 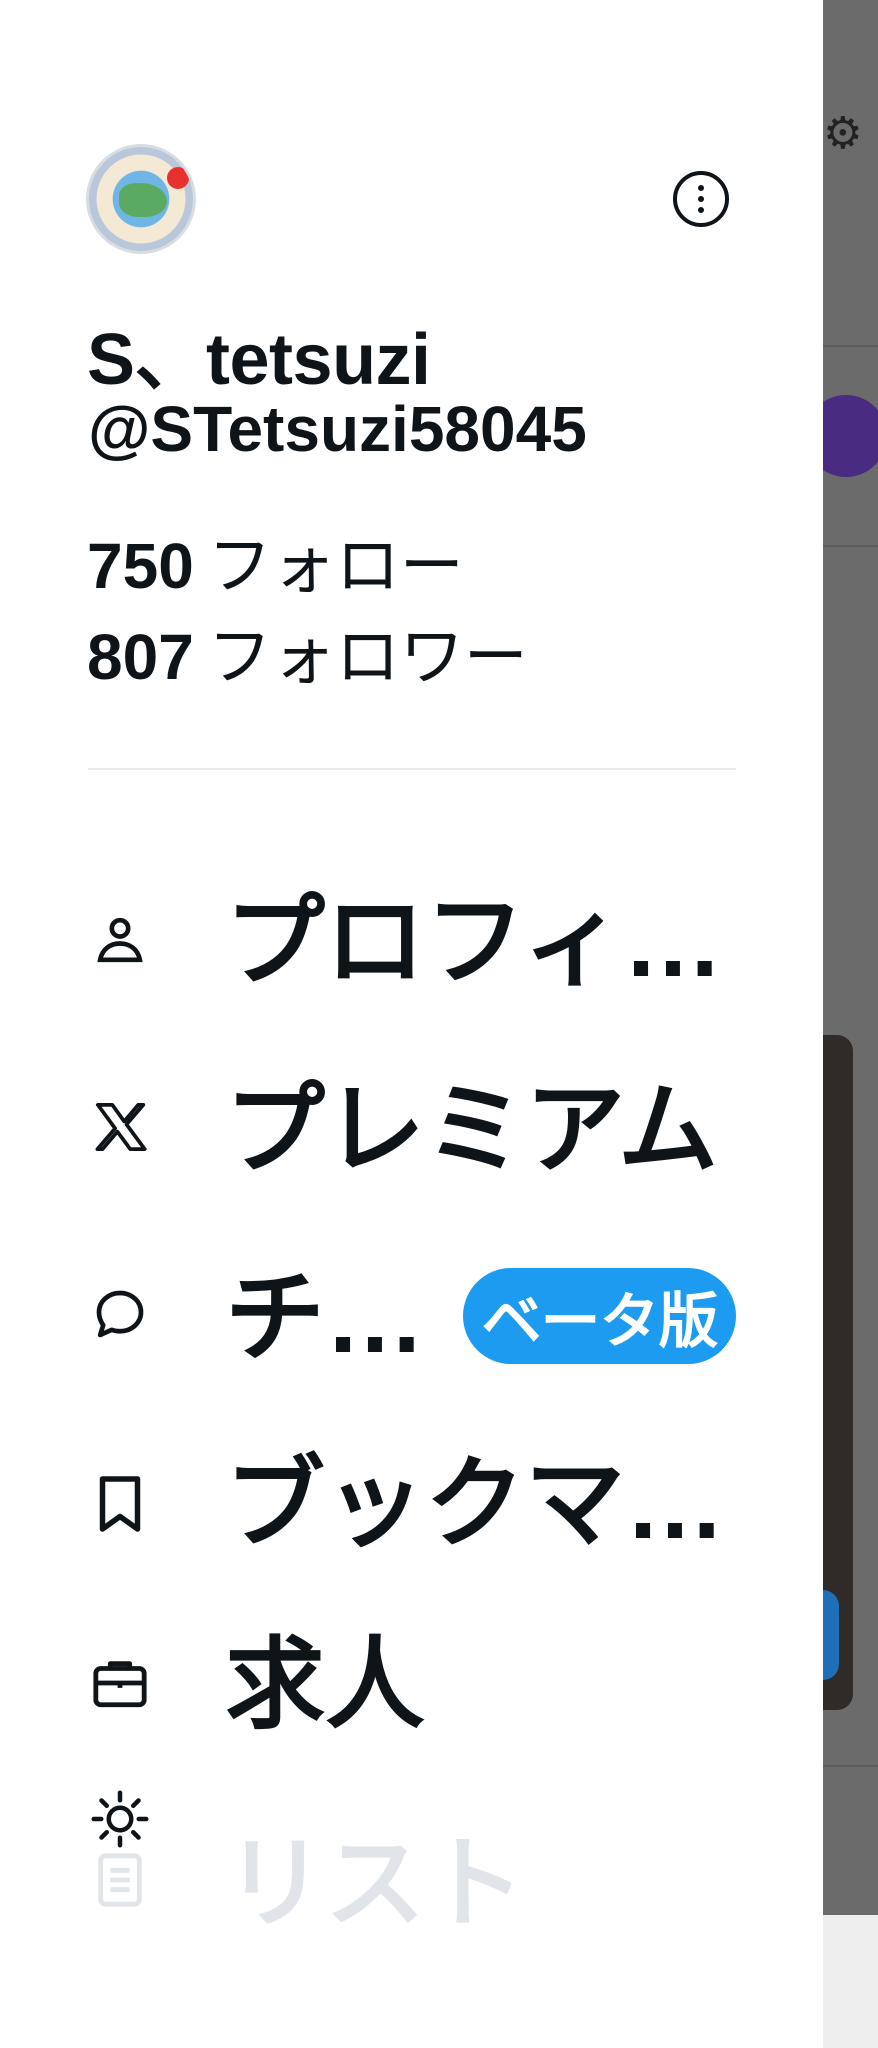 What do you see at coordinates (335, 566) in the screenshot?
I see `following-label: フォロー` at bounding box center [335, 566].